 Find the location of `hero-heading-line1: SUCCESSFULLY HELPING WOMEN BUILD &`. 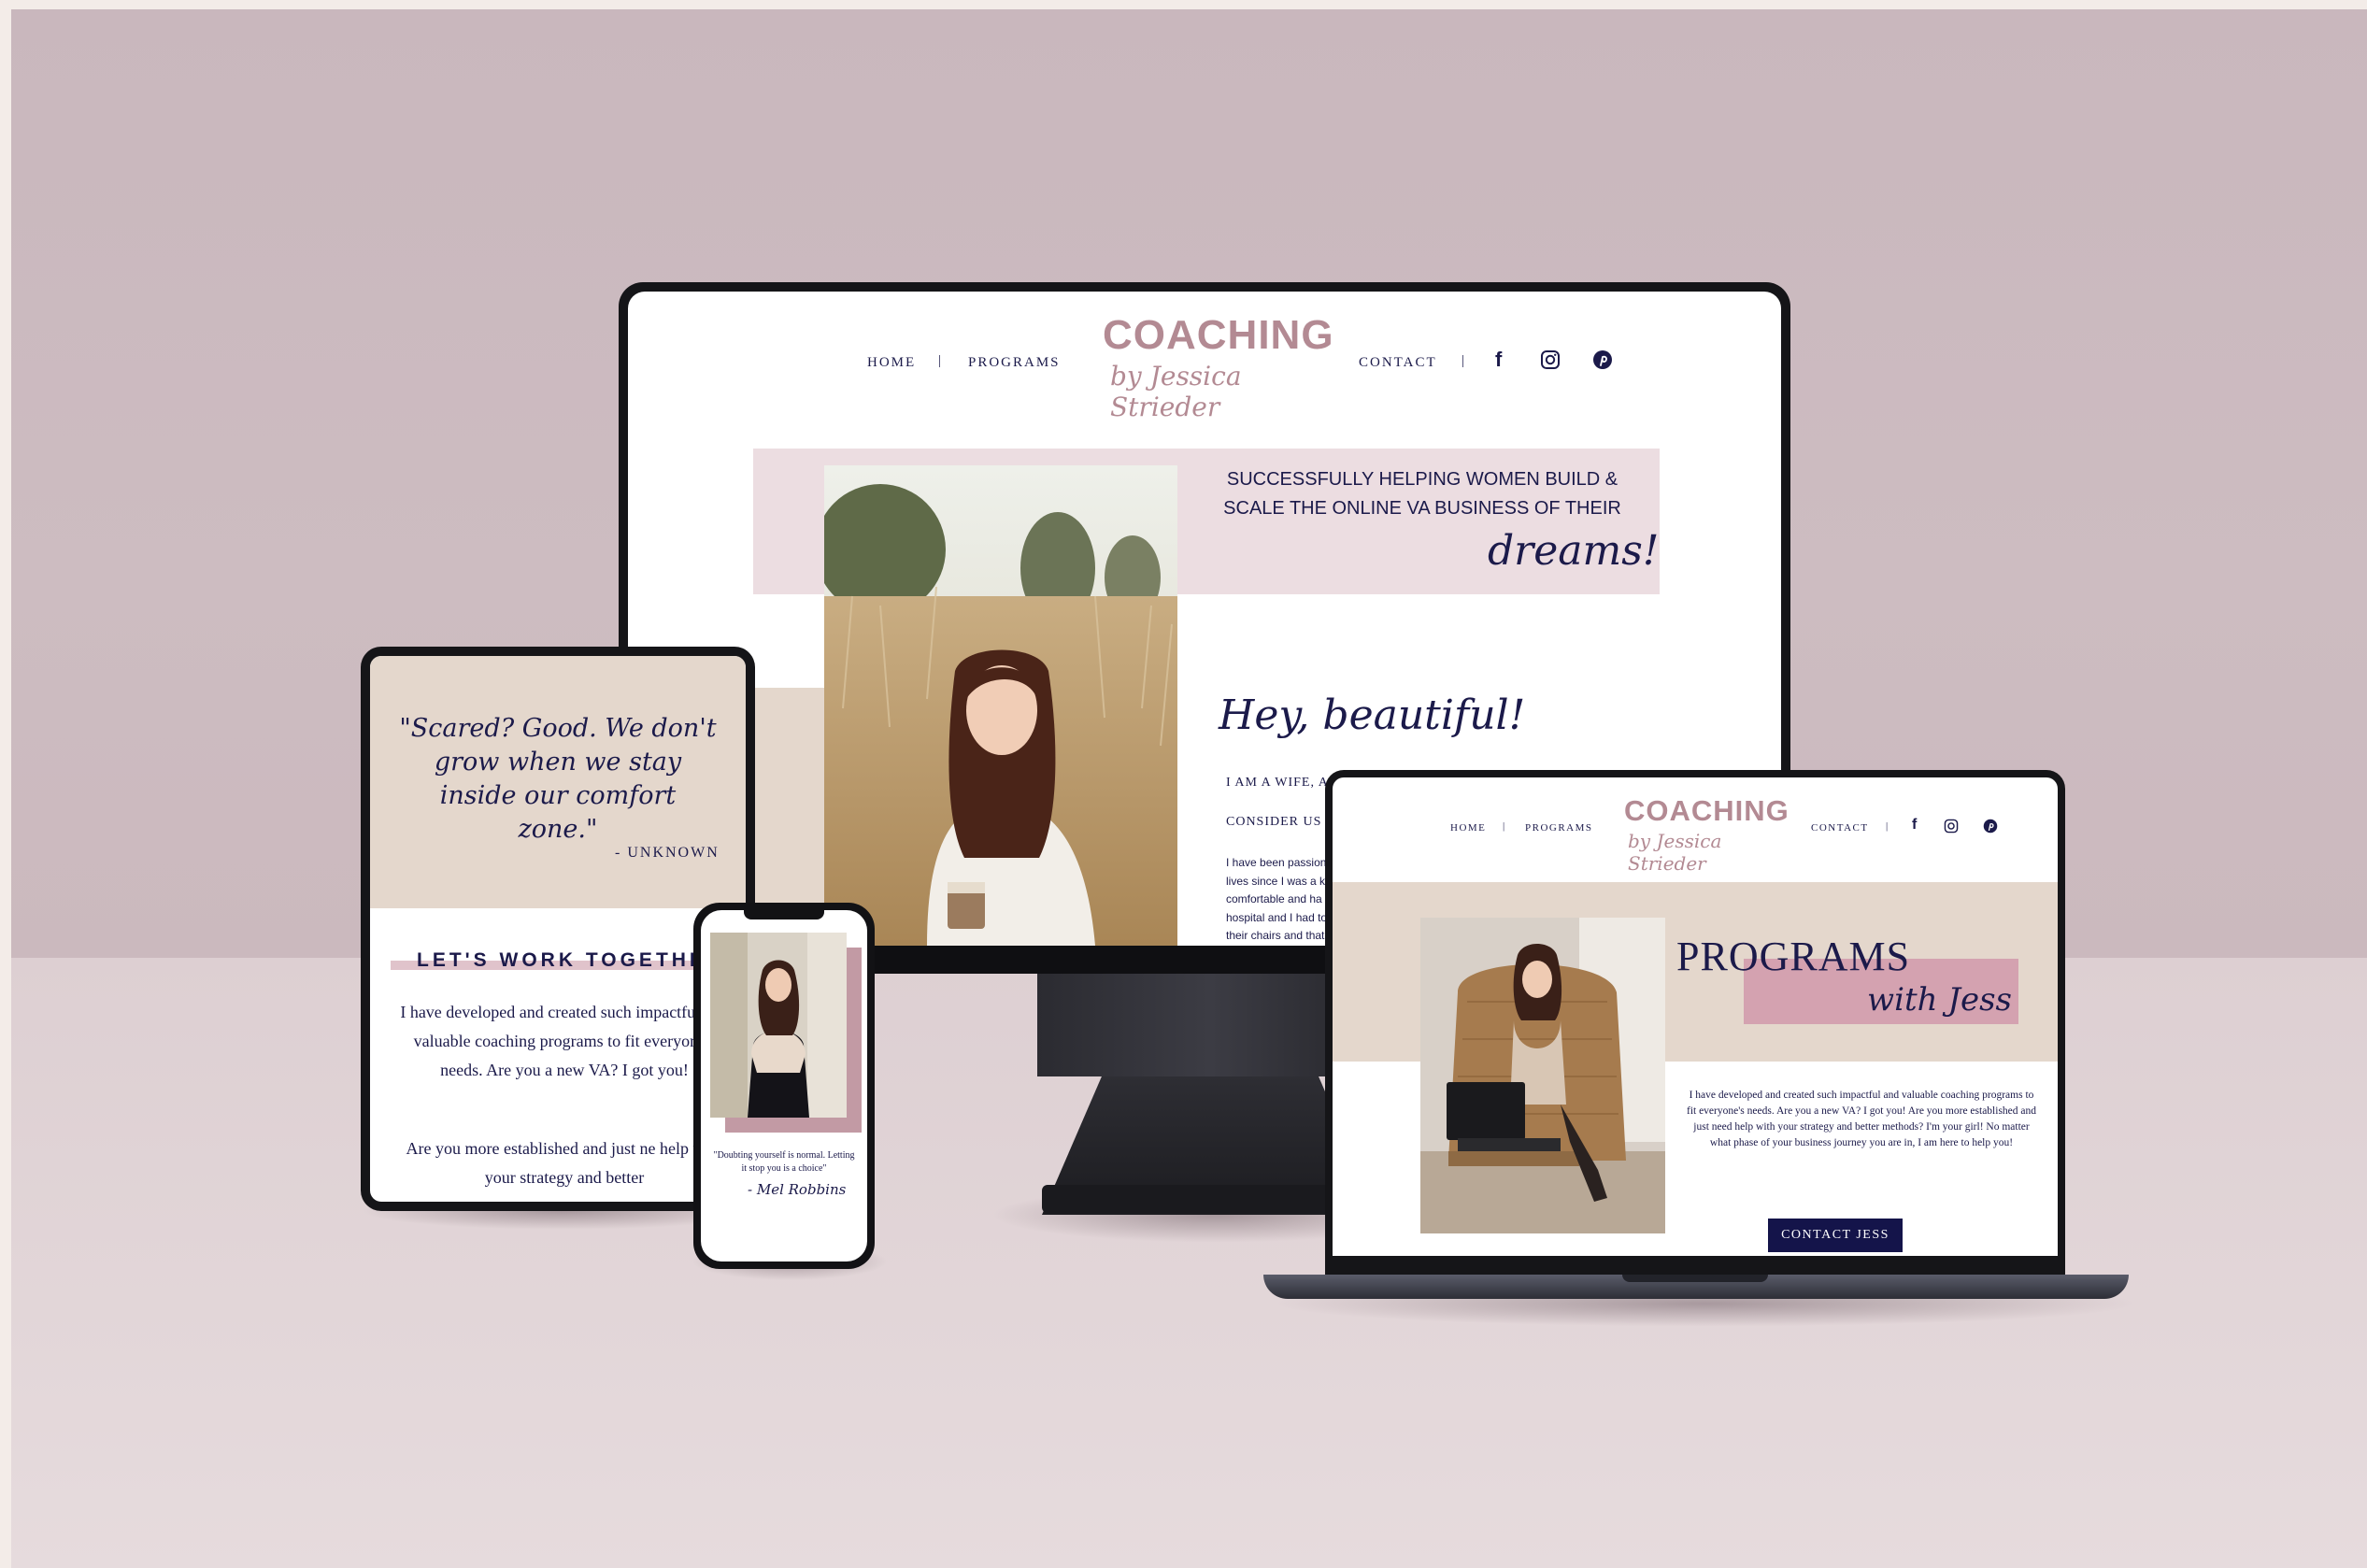

hero-heading-line1: SUCCESSFULLY HELPING WOMEN BUILD & is located at coordinates (1422, 480).